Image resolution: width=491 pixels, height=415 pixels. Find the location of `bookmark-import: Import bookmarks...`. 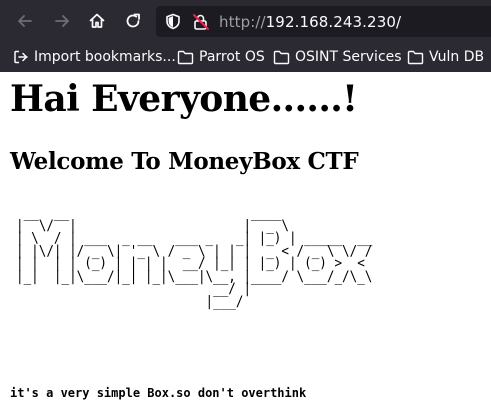

bookmark-import: Import bookmarks... is located at coordinates (94, 57).